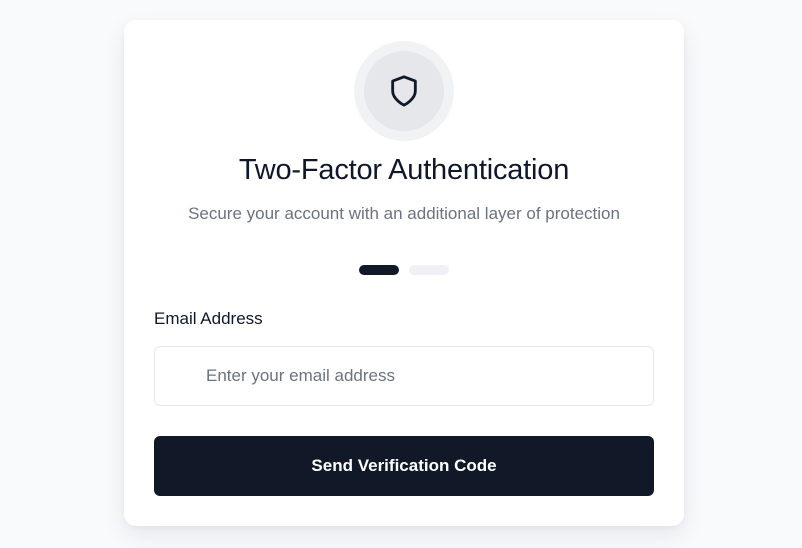  Describe the element at coordinates (208, 318) in the screenshot. I see `email-label: Email Address` at that location.